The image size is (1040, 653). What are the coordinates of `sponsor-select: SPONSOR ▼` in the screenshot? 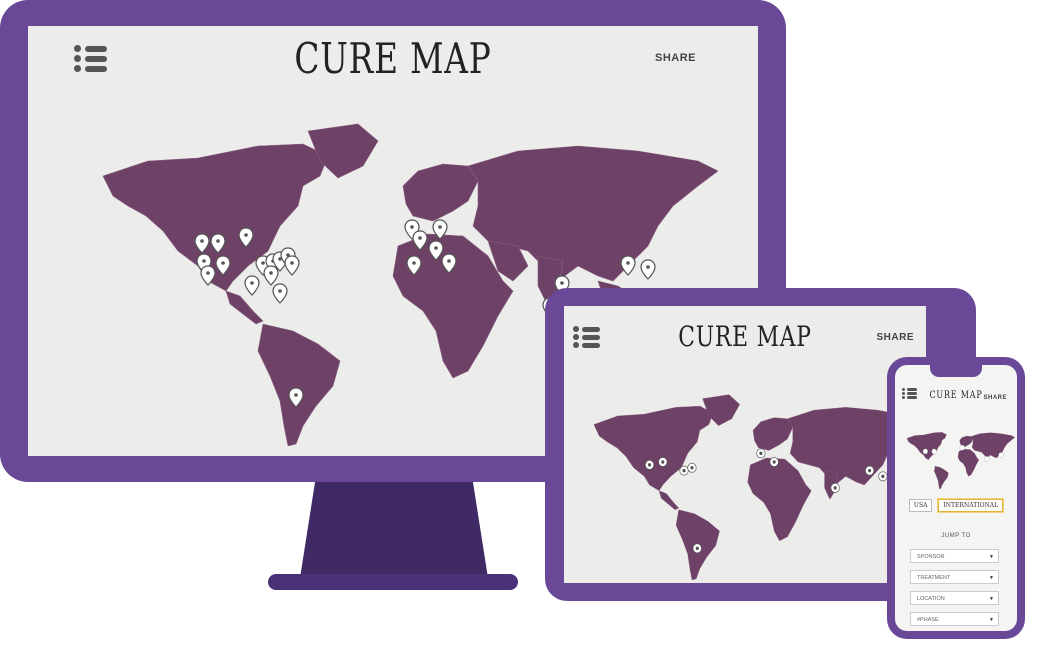 It's located at (954, 556).